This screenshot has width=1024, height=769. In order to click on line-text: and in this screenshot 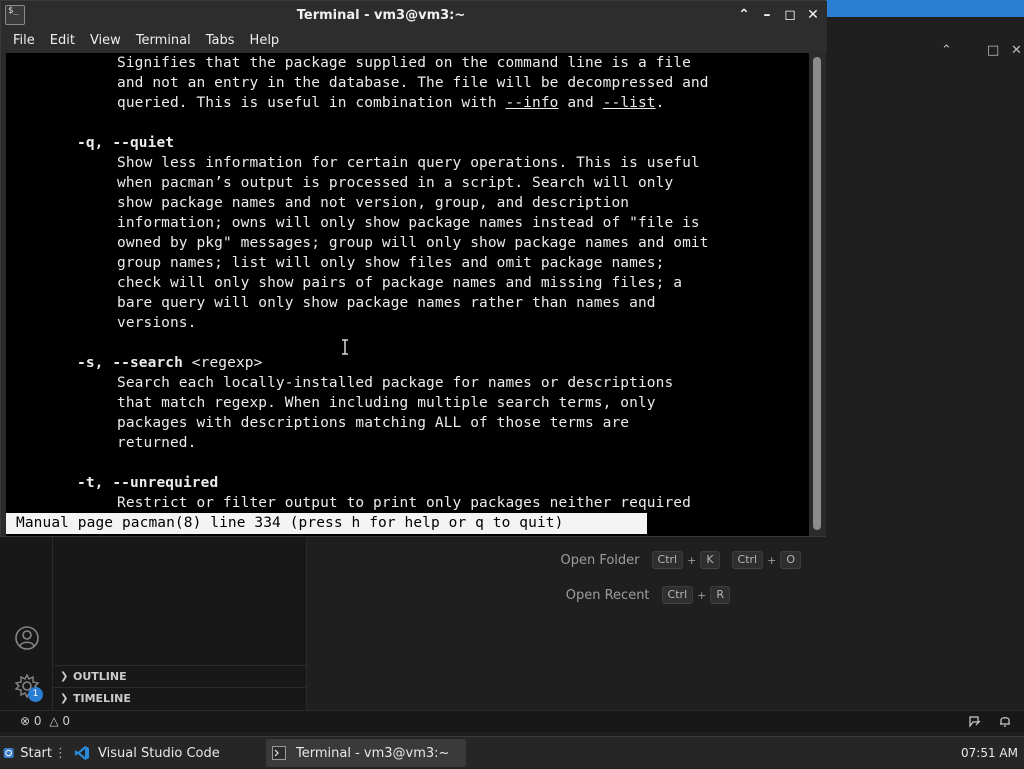, I will do `click(580, 103)`.